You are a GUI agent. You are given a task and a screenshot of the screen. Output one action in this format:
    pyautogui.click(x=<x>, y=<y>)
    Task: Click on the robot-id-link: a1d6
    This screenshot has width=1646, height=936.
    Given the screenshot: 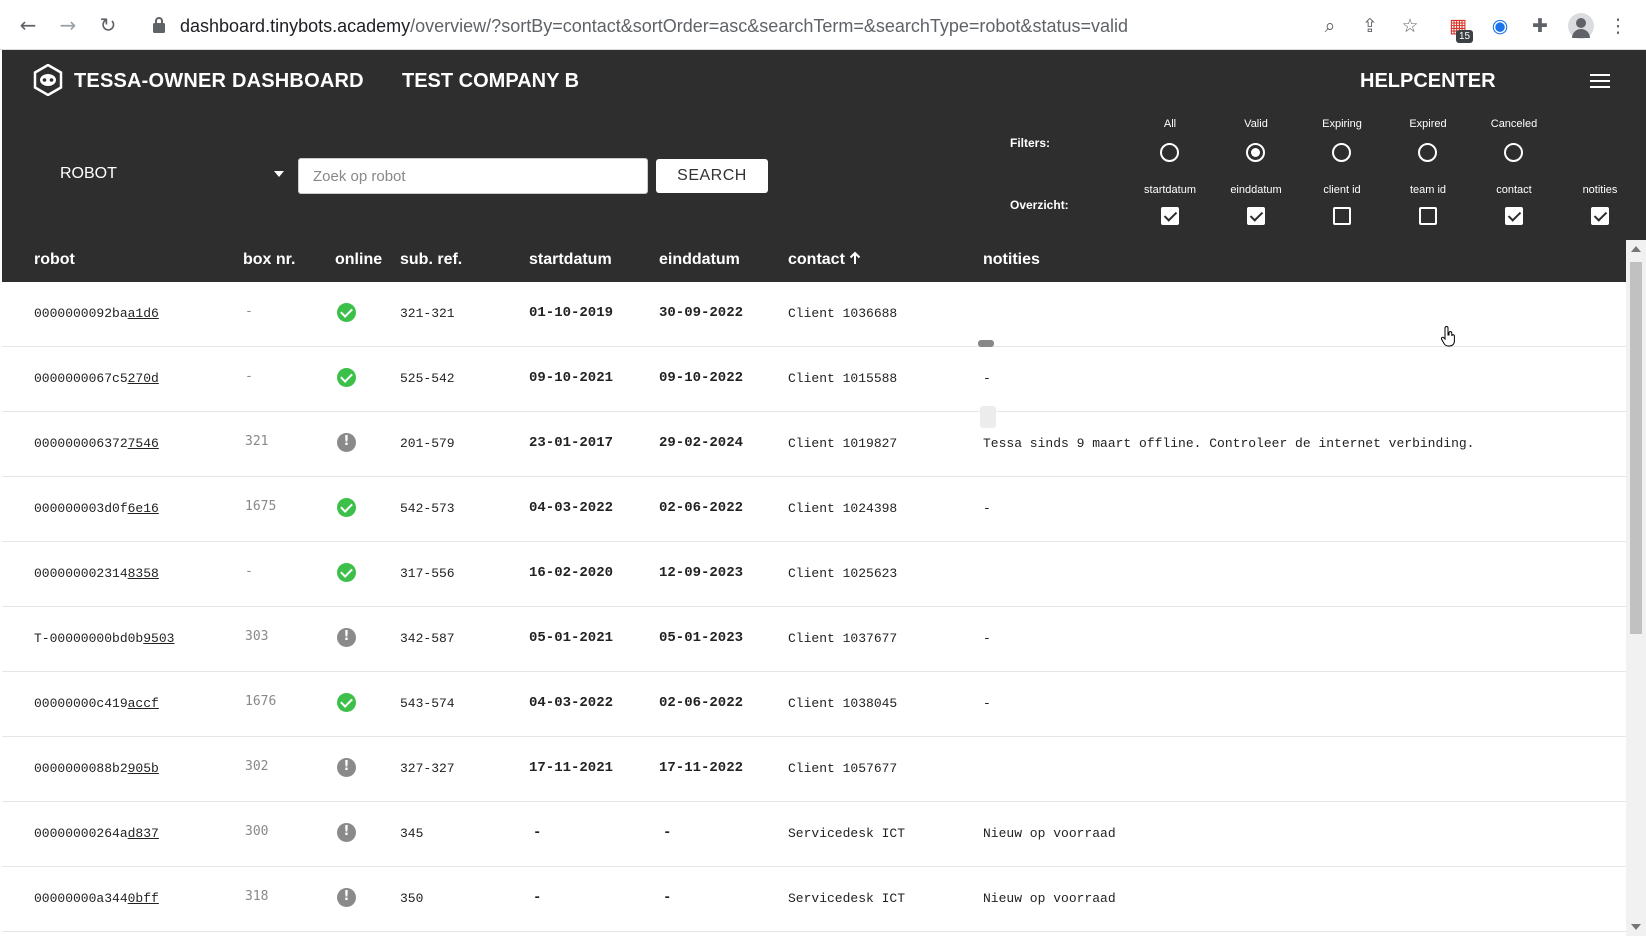 What is the action you would take?
    pyautogui.click(x=143, y=313)
    